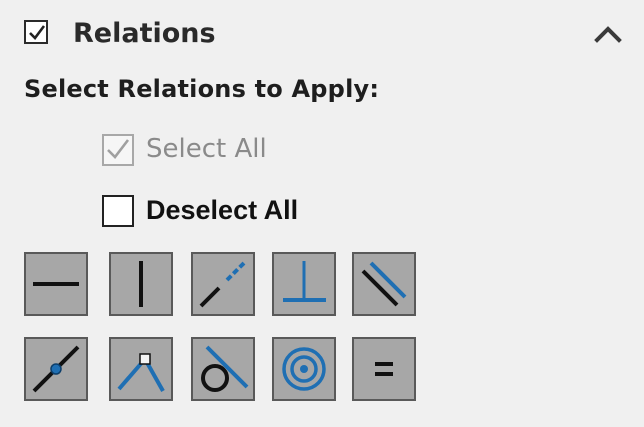 The image size is (644, 427). I want to click on parallel-relation-icon, so click(384, 284).